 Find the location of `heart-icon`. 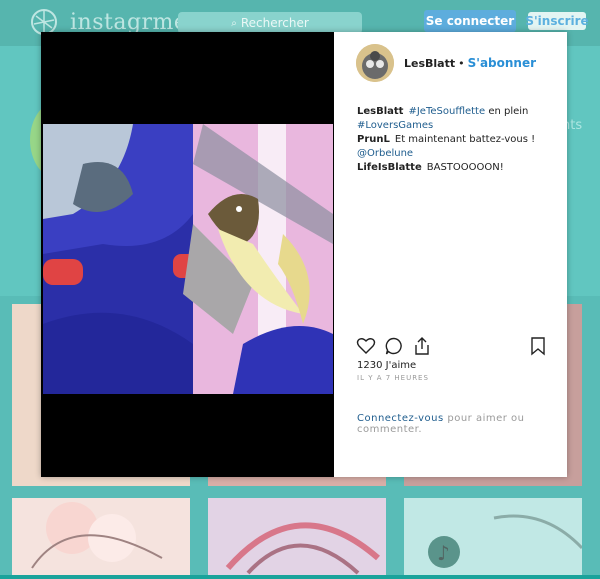

heart-icon is located at coordinates (366, 346).